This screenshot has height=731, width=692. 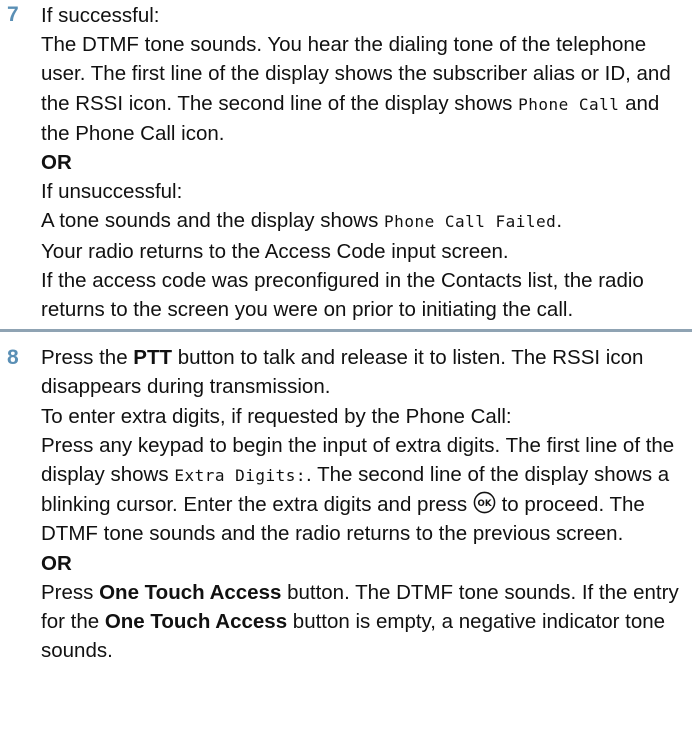 I want to click on step-divider, so click(x=346, y=331).